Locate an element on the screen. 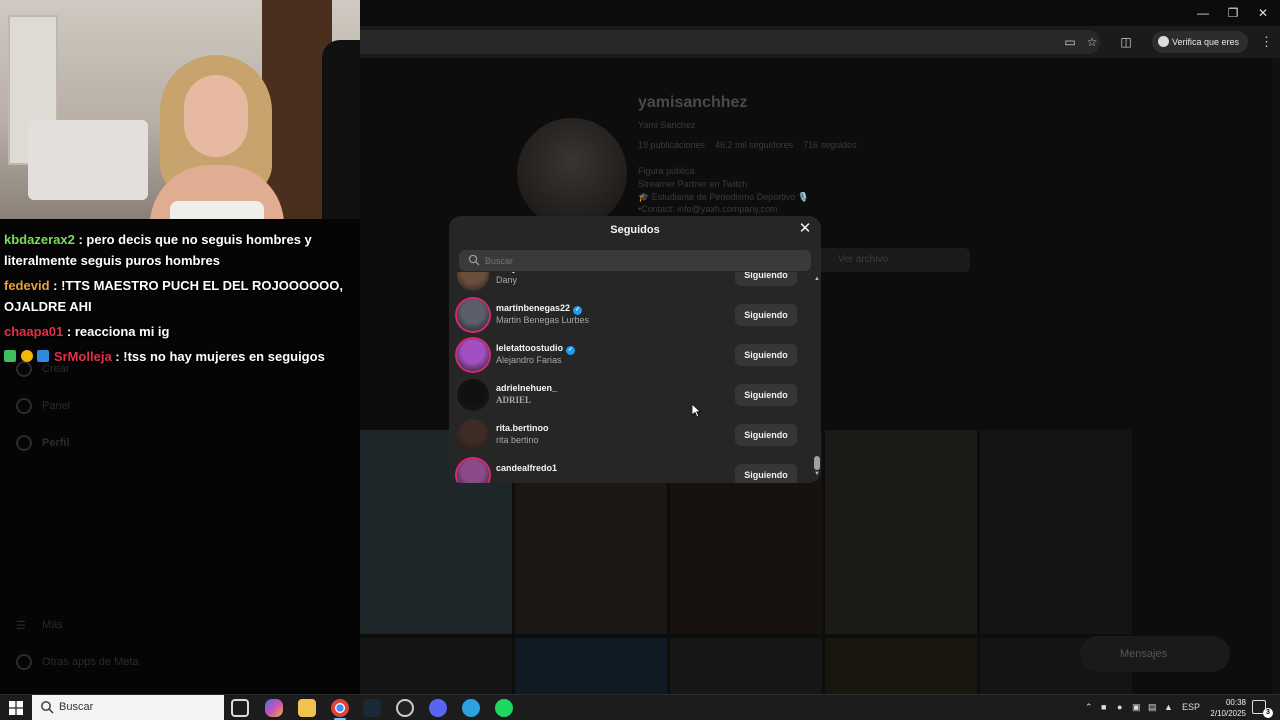 This screenshot has width=1280, height=720. spotify-icon is located at coordinates (504, 708).